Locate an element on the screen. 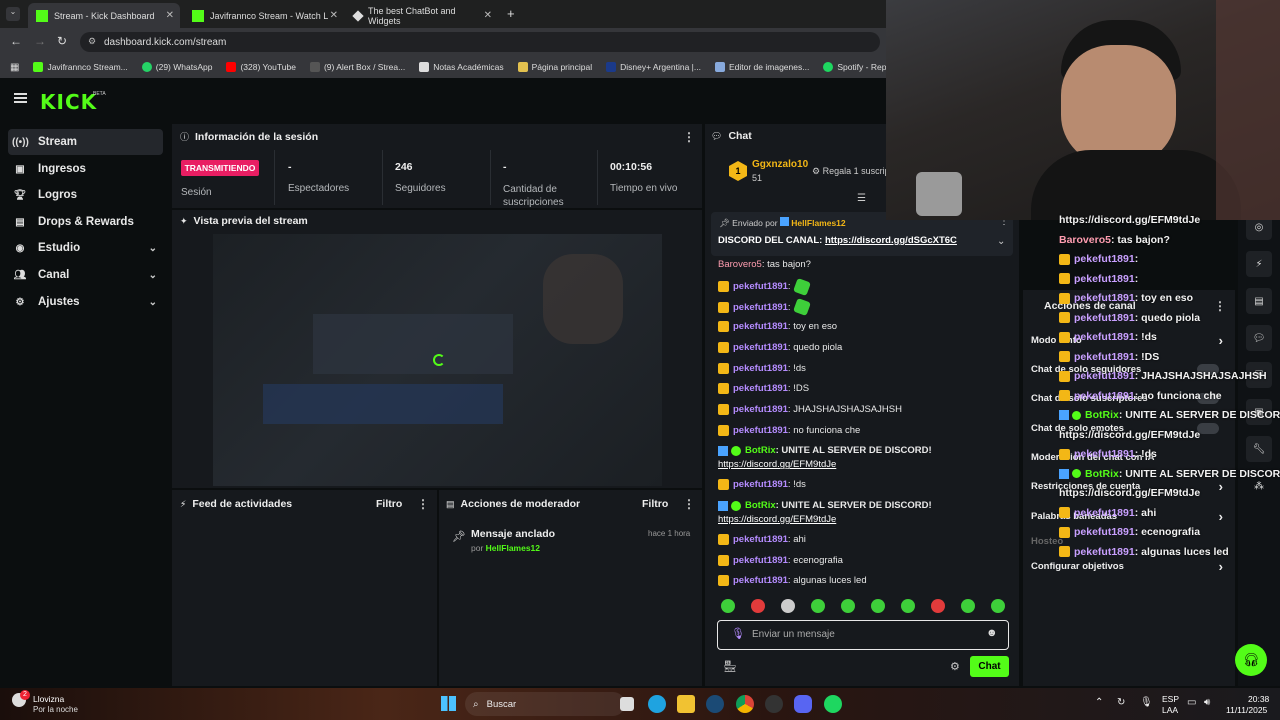 The image size is (1280, 720). toggle-switch is located at coordinates (1208, 428).